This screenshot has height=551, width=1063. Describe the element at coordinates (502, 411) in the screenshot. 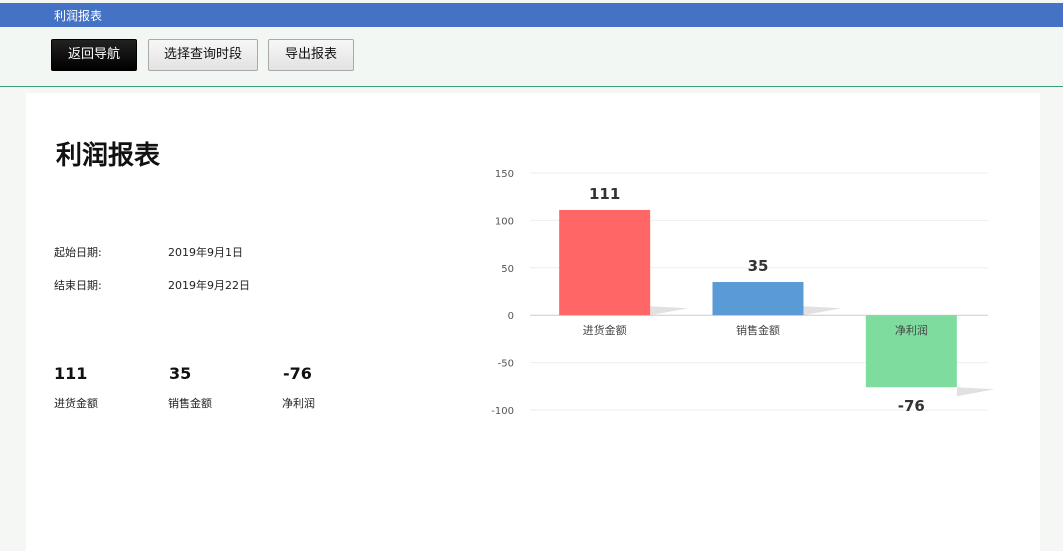

I see `y-tick-label: -100` at that location.